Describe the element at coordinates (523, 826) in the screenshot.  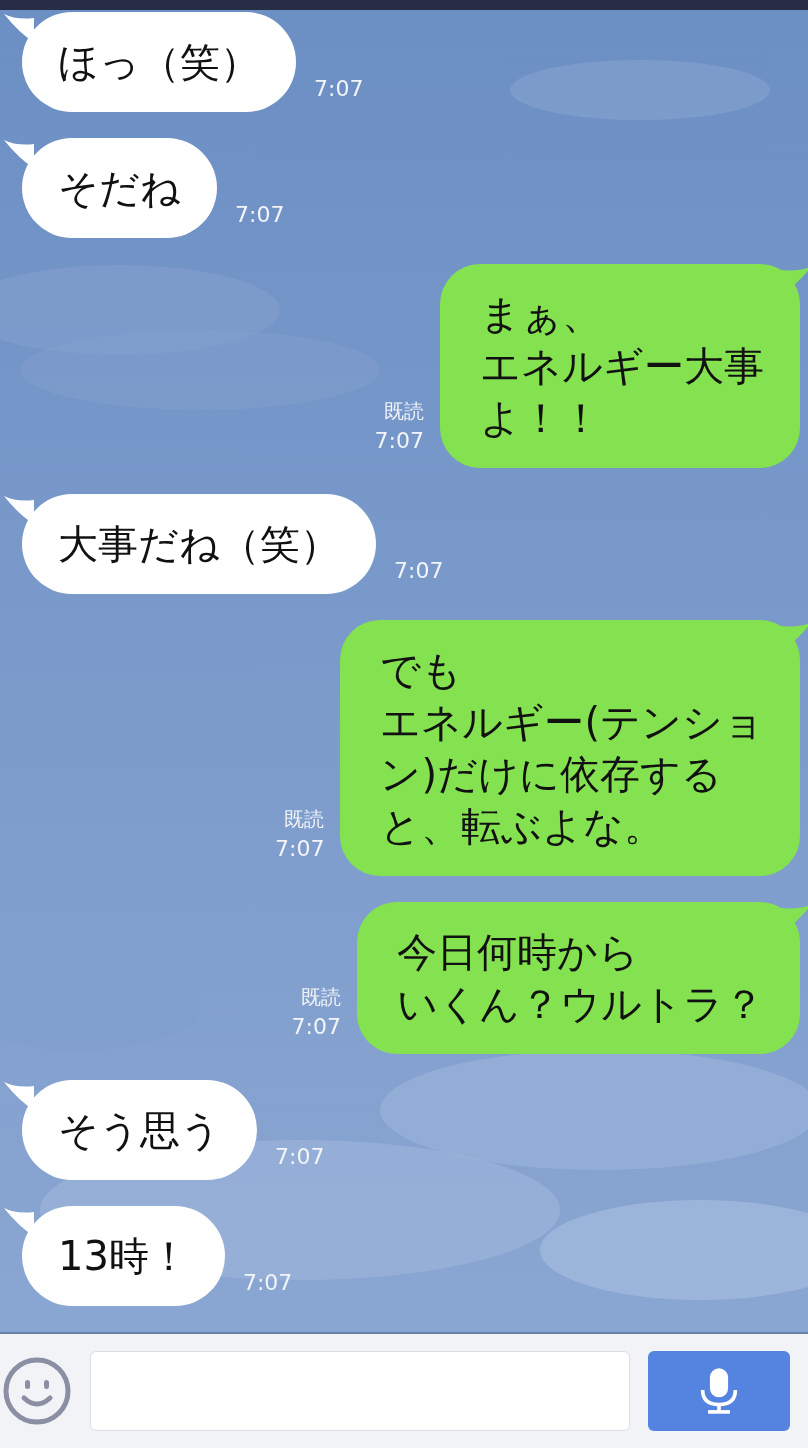
I see `message-text: と、転ぶよな。` at that location.